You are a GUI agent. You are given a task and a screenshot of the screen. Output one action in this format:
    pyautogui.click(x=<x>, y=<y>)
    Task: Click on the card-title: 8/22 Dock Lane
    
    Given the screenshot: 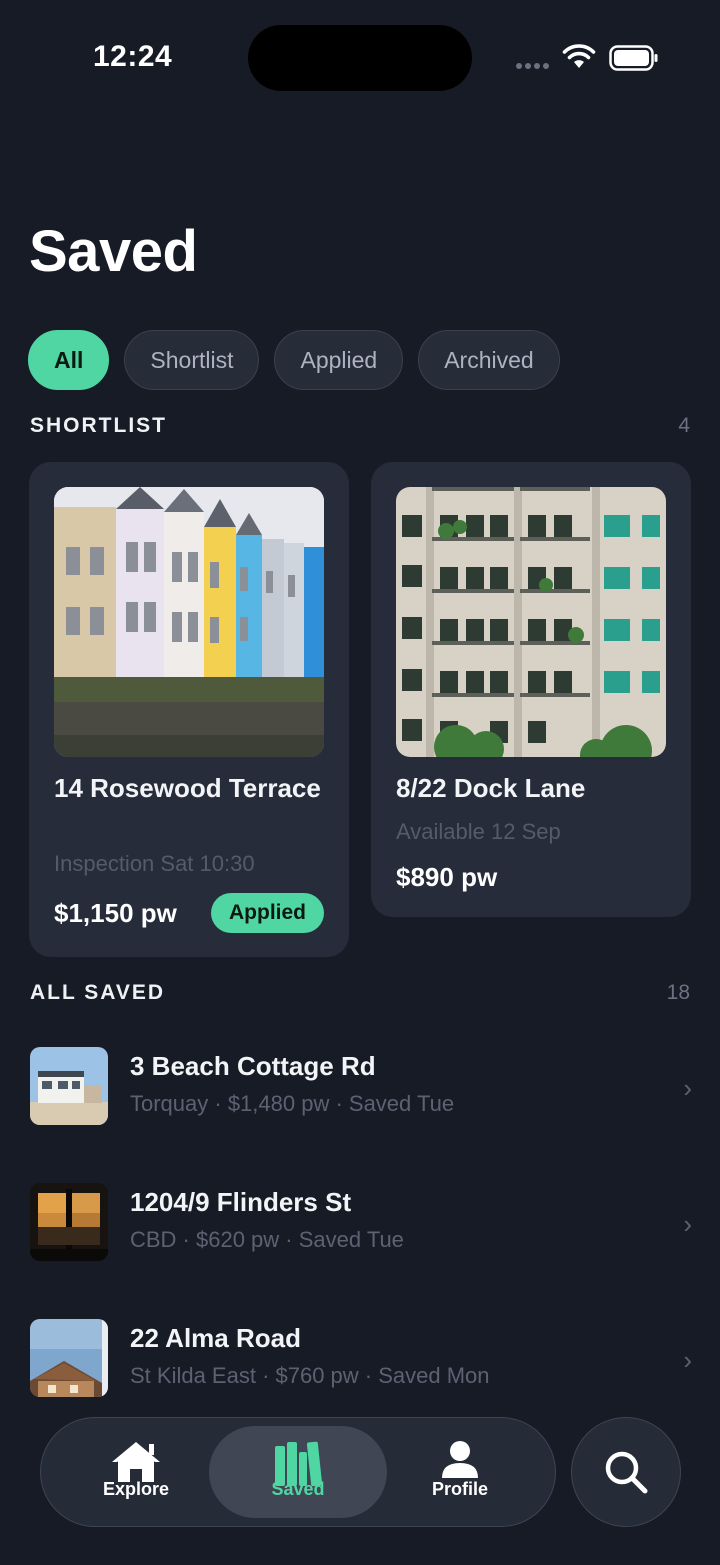 What is the action you would take?
    pyautogui.click(x=491, y=788)
    